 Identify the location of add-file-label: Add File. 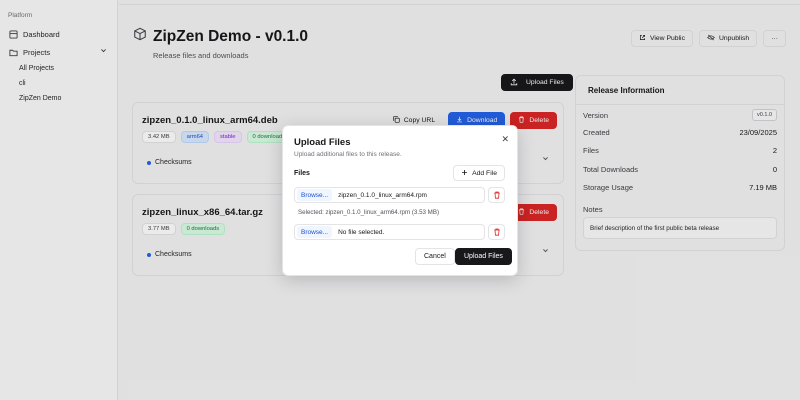
(484, 173).